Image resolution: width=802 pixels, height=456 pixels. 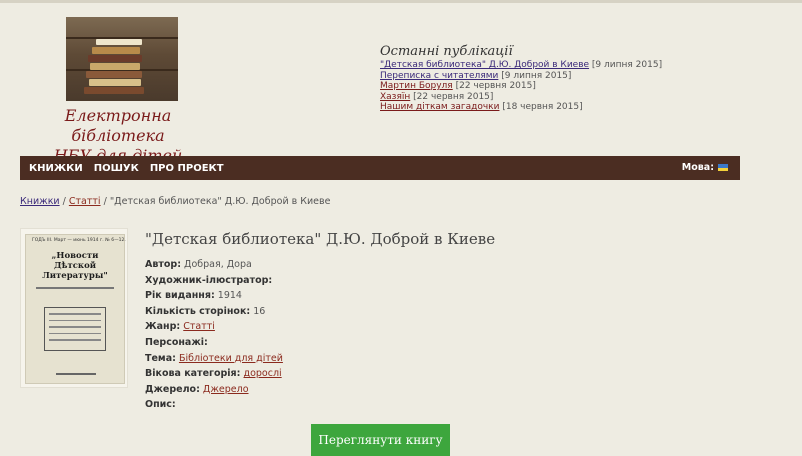 What do you see at coordinates (263, 373) in the screenshot?
I see `meta-age-link: дорослі` at bounding box center [263, 373].